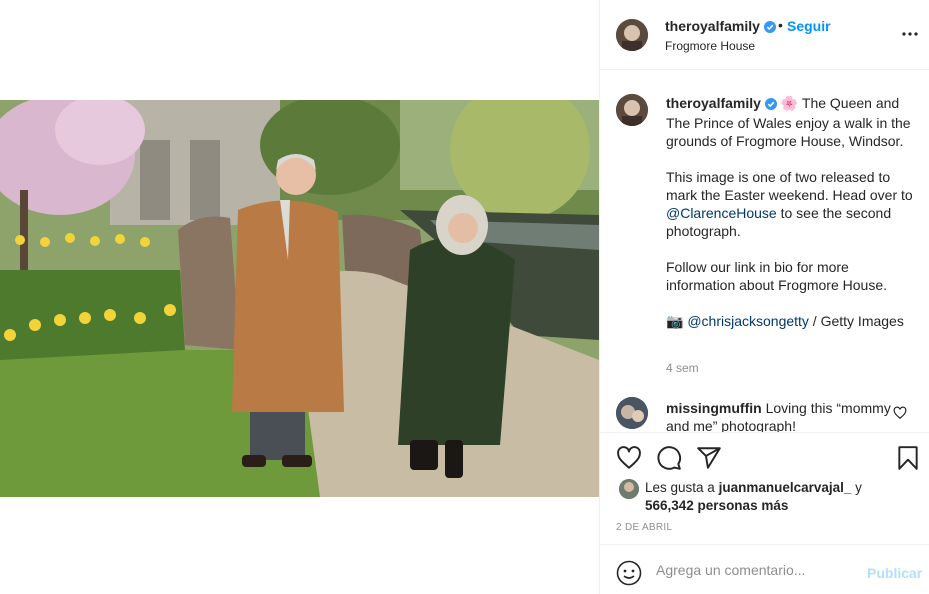 This screenshot has width=929, height=594. What do you see at coordinates (682, 368) in the screenshot?
I see `caption-age: 4 sem` at bounding box center [682, 368].